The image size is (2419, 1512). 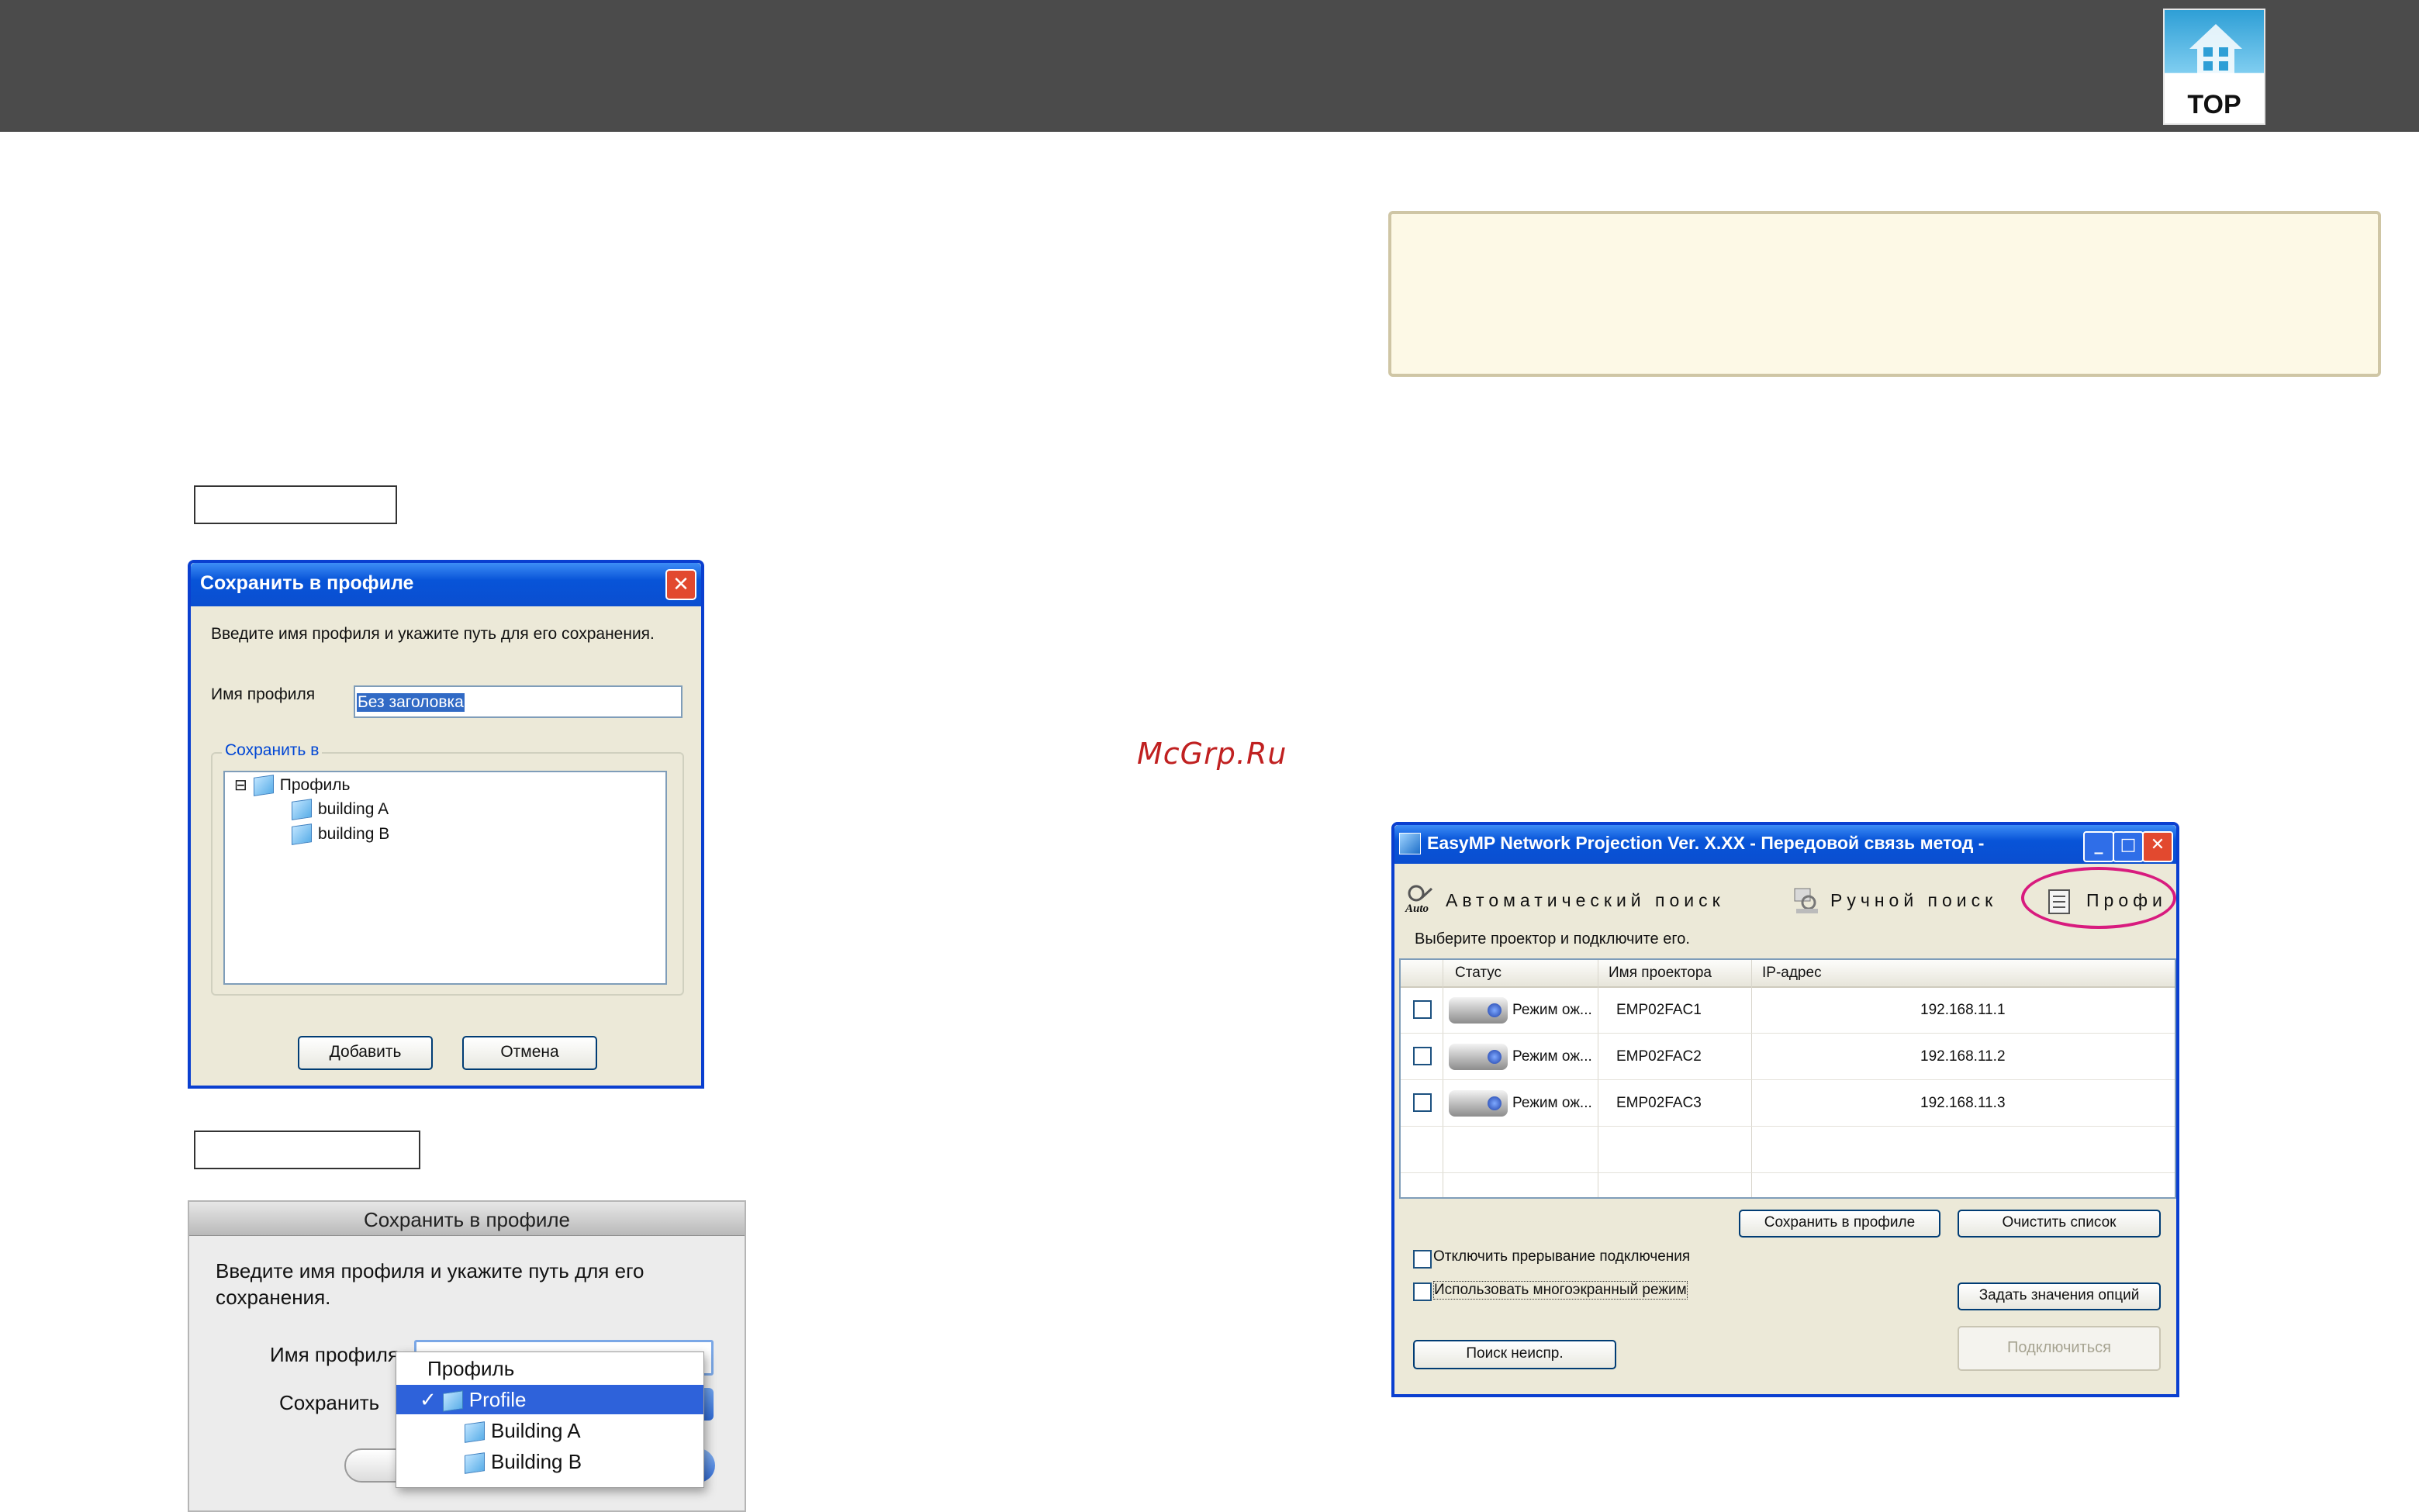 What do you see at coordinates (2059, 1224) in the screenshot?
I see `clear-list-button: Очистить список` at bounding box center [2059, 1224].